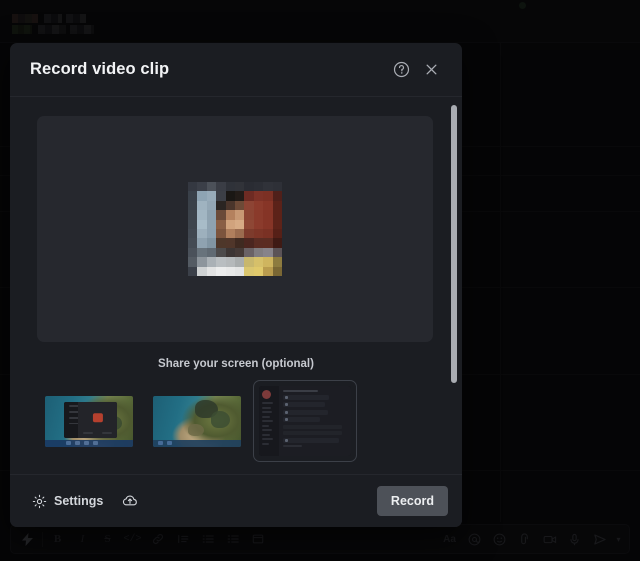  Describe the element at coordinates (401, 70) in the screenshot. I see `question-circle-icon` at that location.